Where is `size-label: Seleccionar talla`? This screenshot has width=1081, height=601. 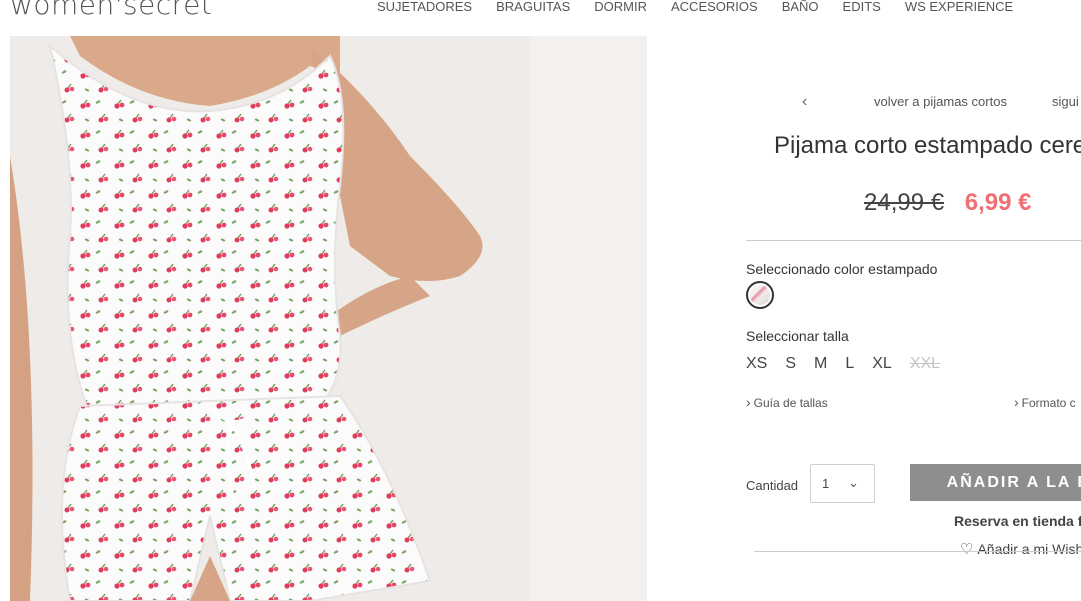 size-label: Seleccionar talla is located at coordinates (797, 336).